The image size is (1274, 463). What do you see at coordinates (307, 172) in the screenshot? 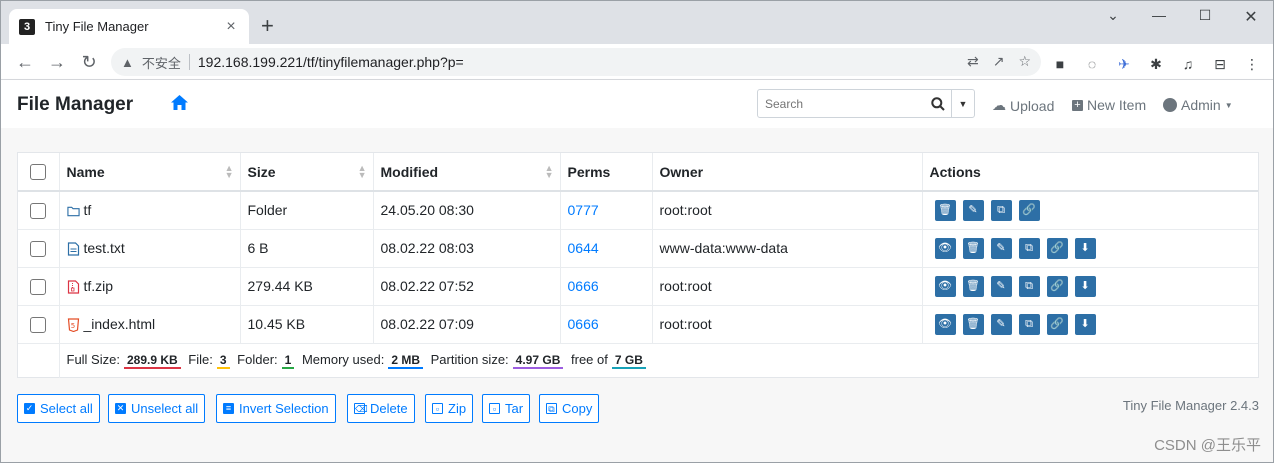
I see `column-size: Size ▲ ▼` at bounding box center [307, 172].